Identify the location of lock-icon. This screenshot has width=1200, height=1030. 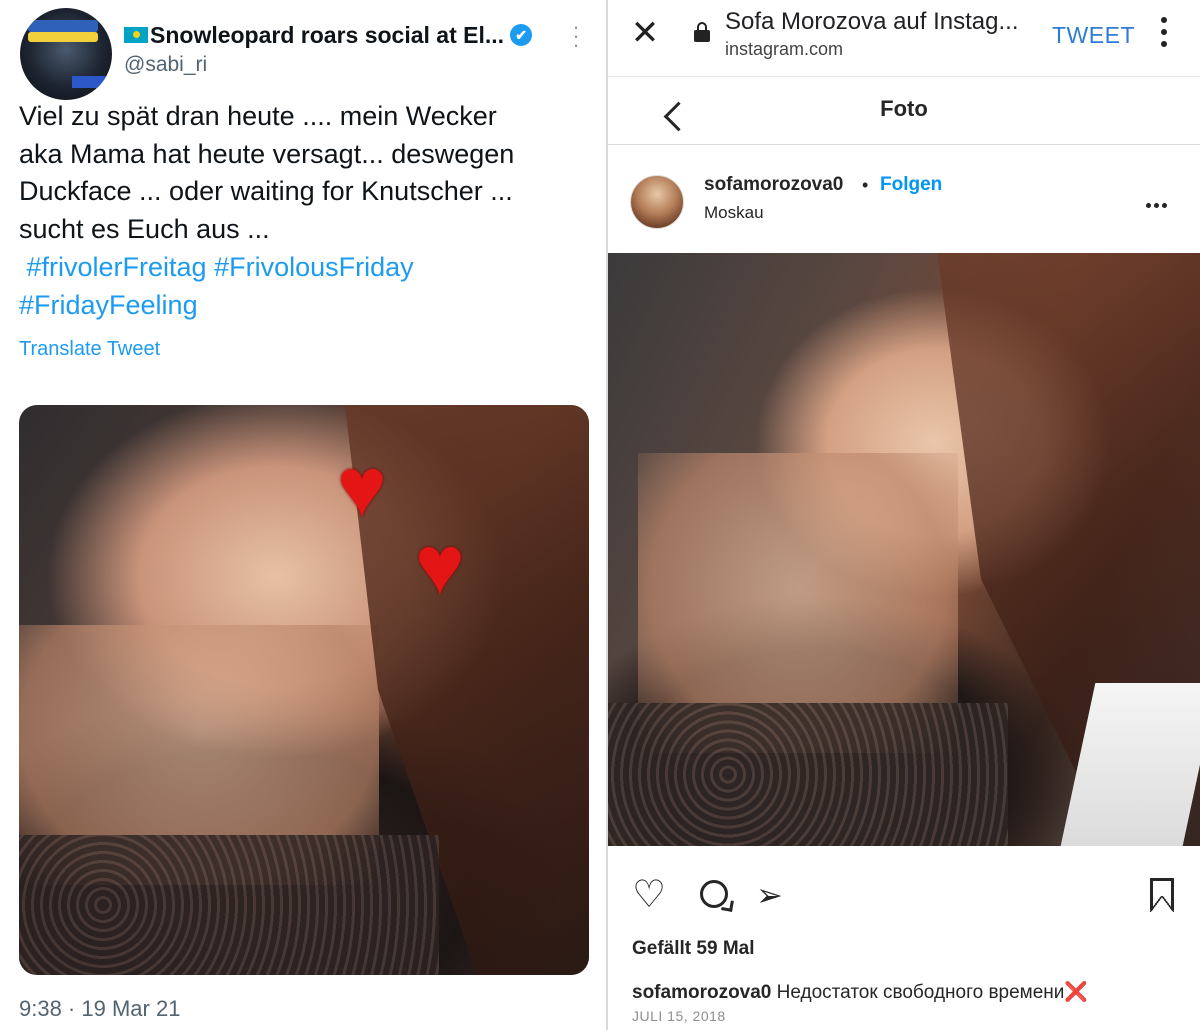
(702, 32).